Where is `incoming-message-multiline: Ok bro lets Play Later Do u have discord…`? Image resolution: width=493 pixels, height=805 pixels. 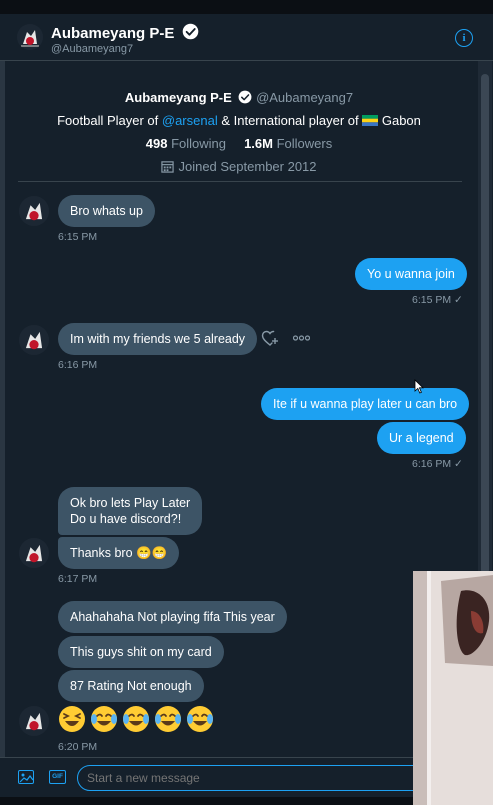 incoming-message-multiline: Ok bro lets Play Later Do u have discord… is located at coordinates (130, 511).